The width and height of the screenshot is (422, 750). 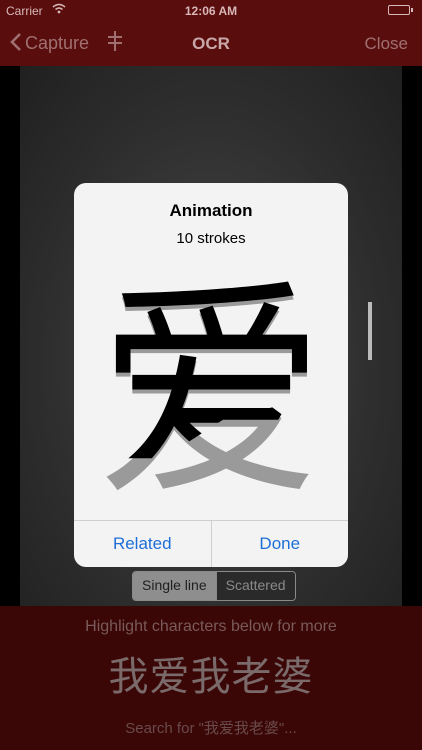 I want to click on ocr-mode-segmented-control: Single line Scattered, so click(x=214, y=586).